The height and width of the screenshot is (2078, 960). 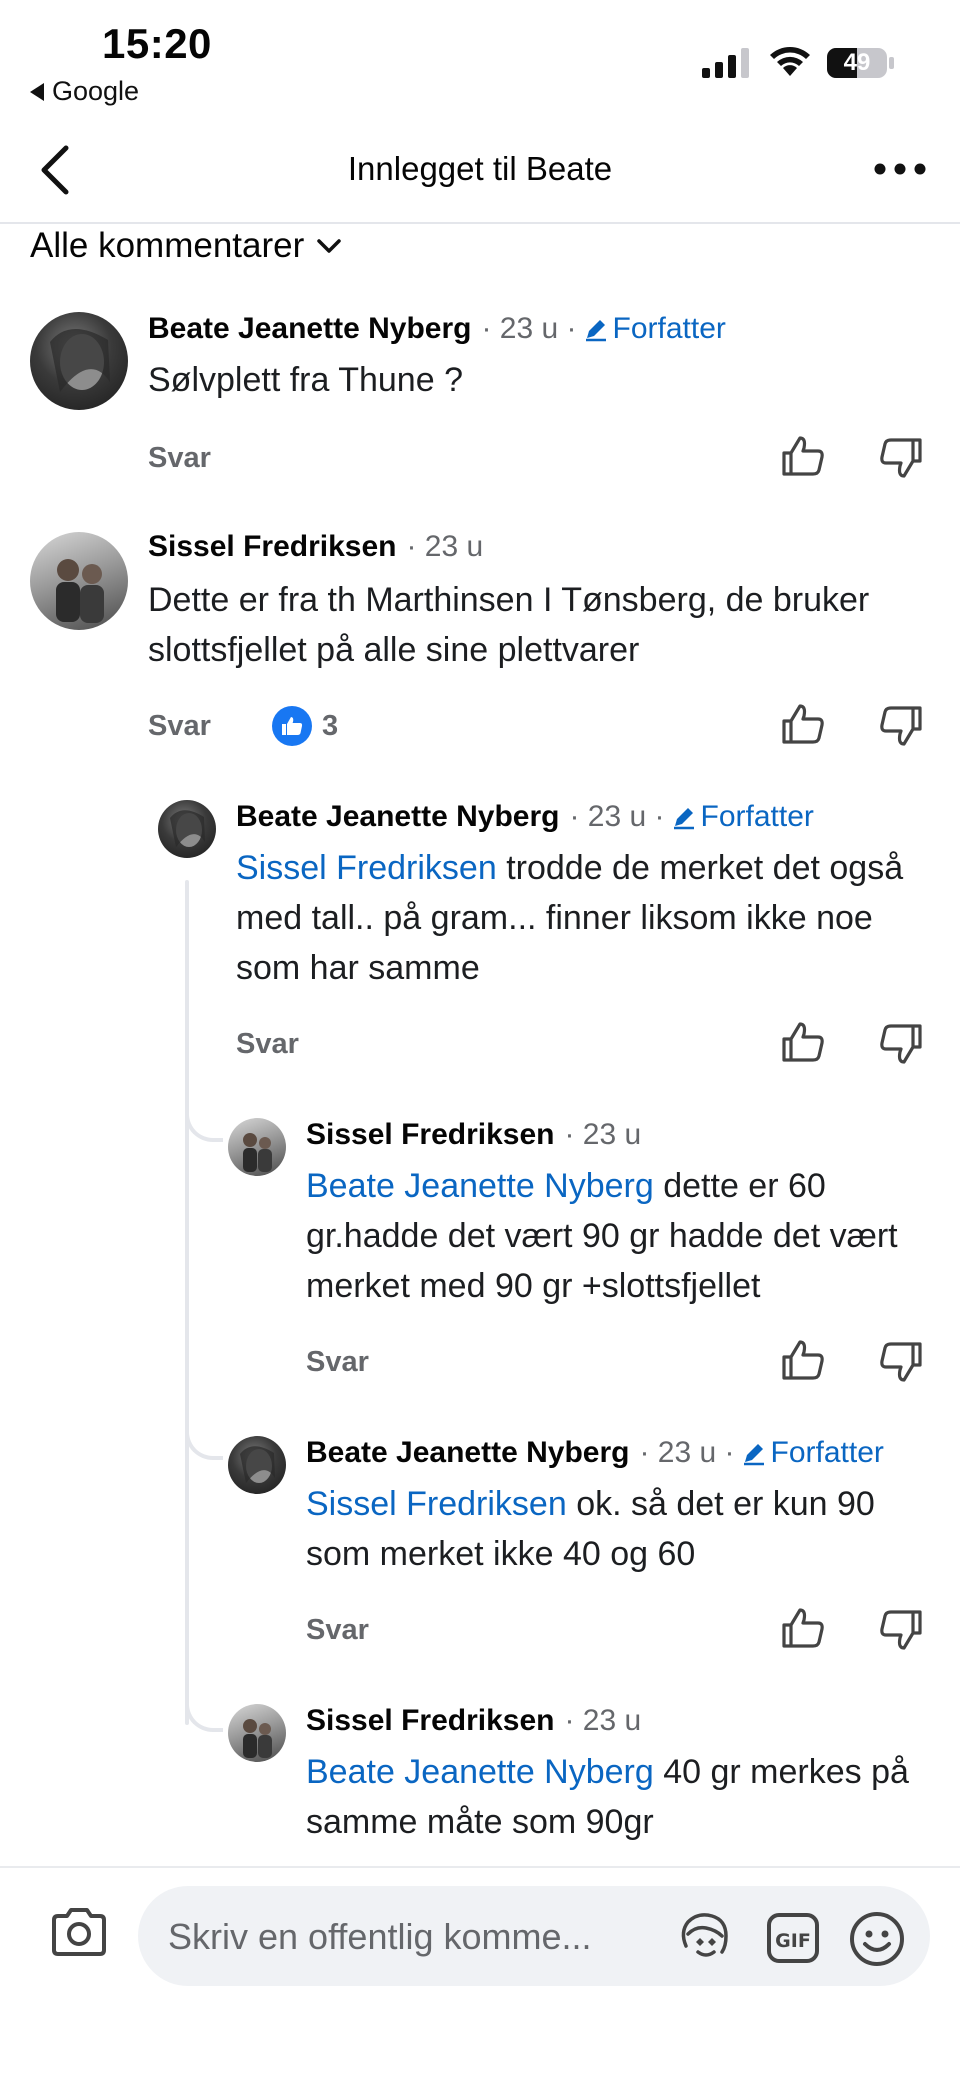 What do you see at coordinates (480, 58) in the screenshot?
I see `status-bar: 15:20 Google 49` at bounding box center [480, 58].